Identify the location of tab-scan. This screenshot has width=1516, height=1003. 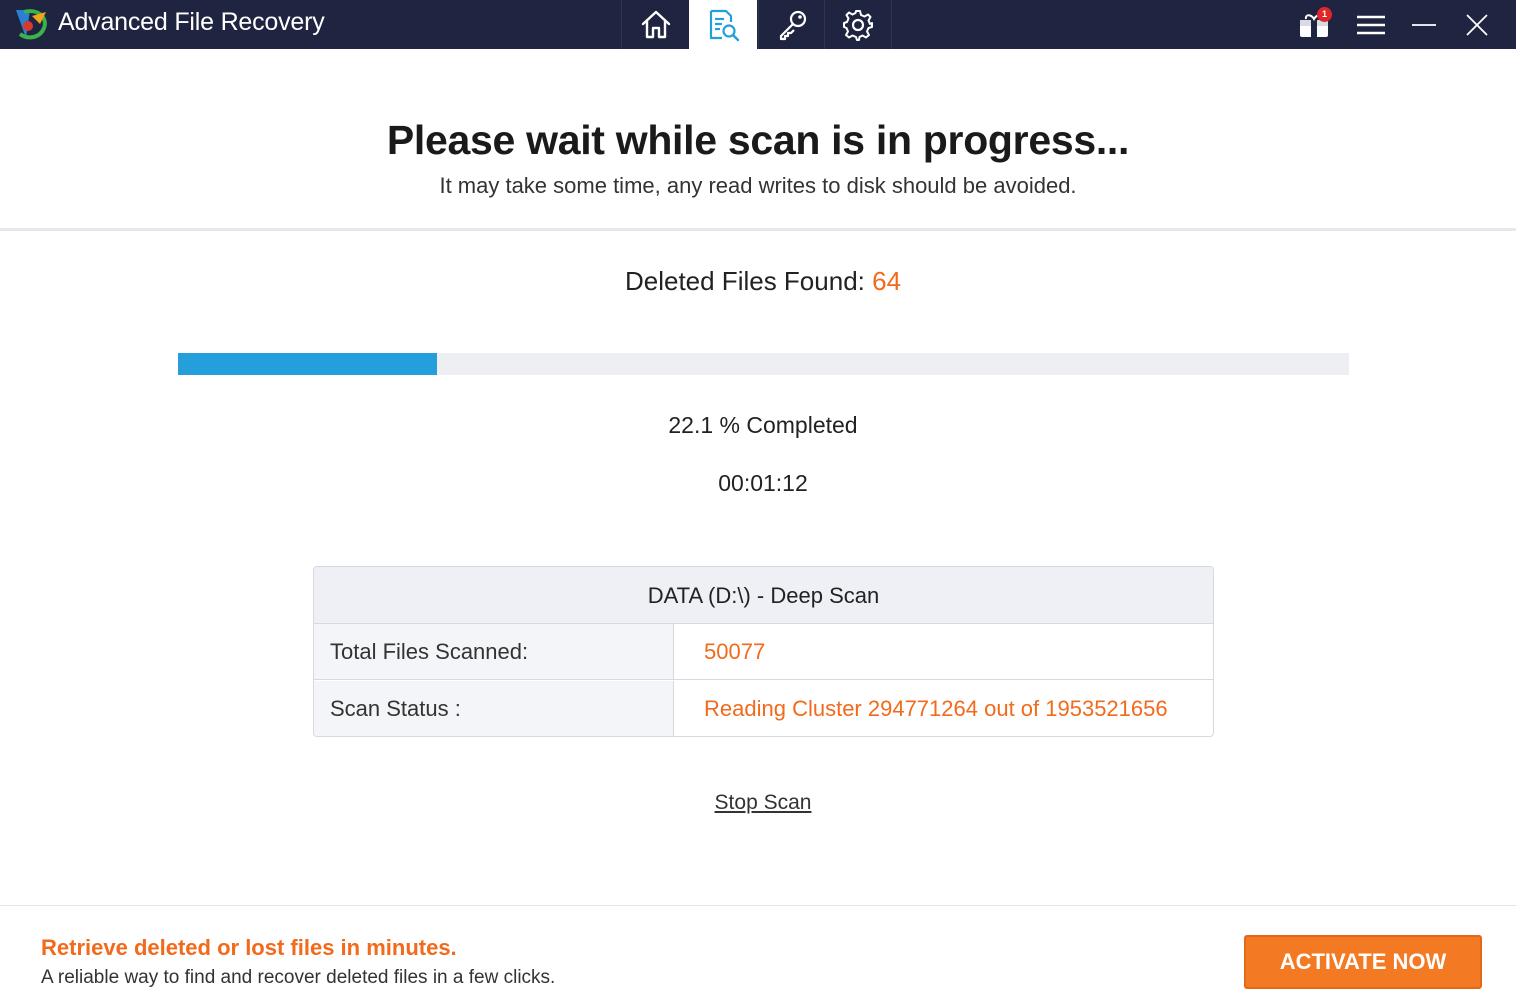
(723, 24).